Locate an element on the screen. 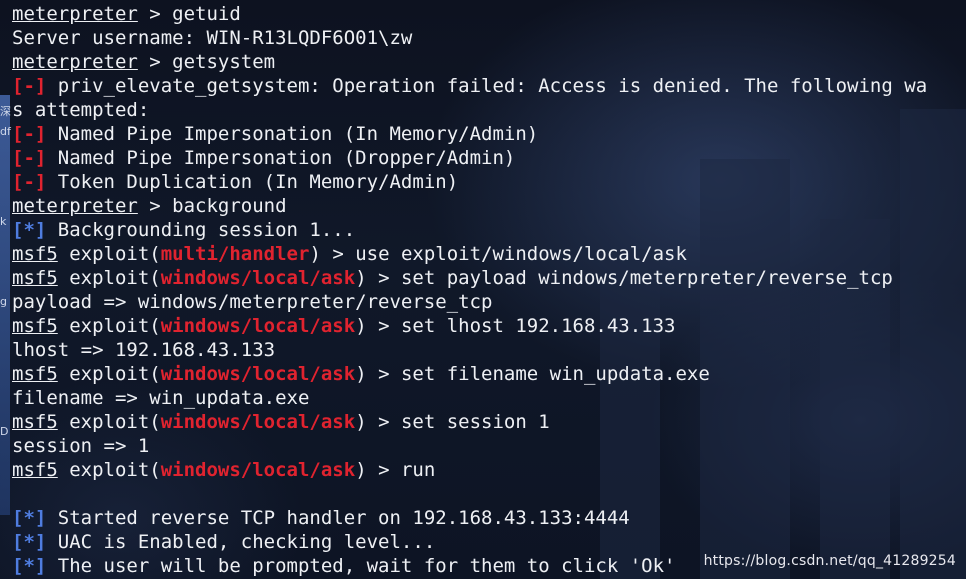 The image size is (966, 579). terminal-text: Server username: WIN-R13LQDF6O01\zw is located at coordinates (212, 38).